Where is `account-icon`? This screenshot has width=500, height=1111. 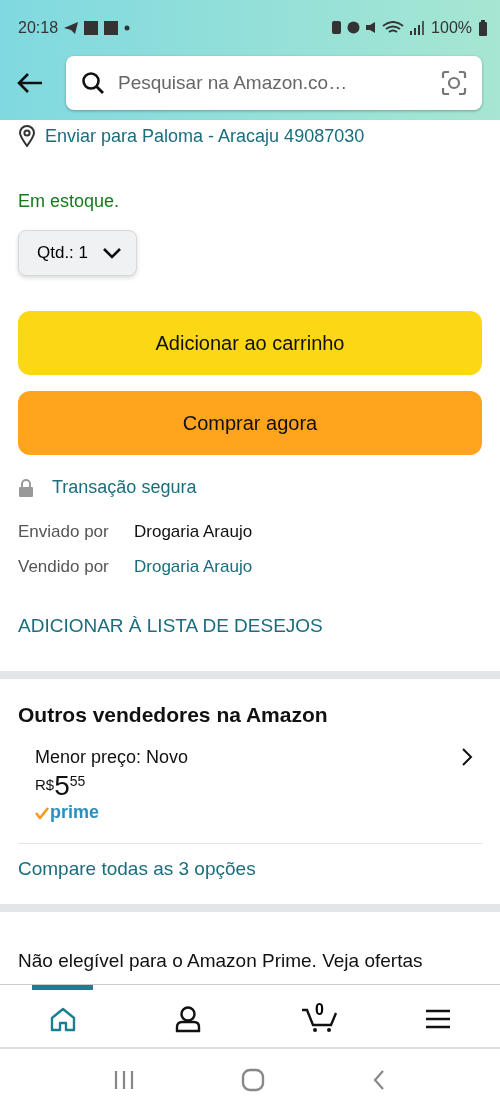 account-icon is located at coordinates (187, 1018).